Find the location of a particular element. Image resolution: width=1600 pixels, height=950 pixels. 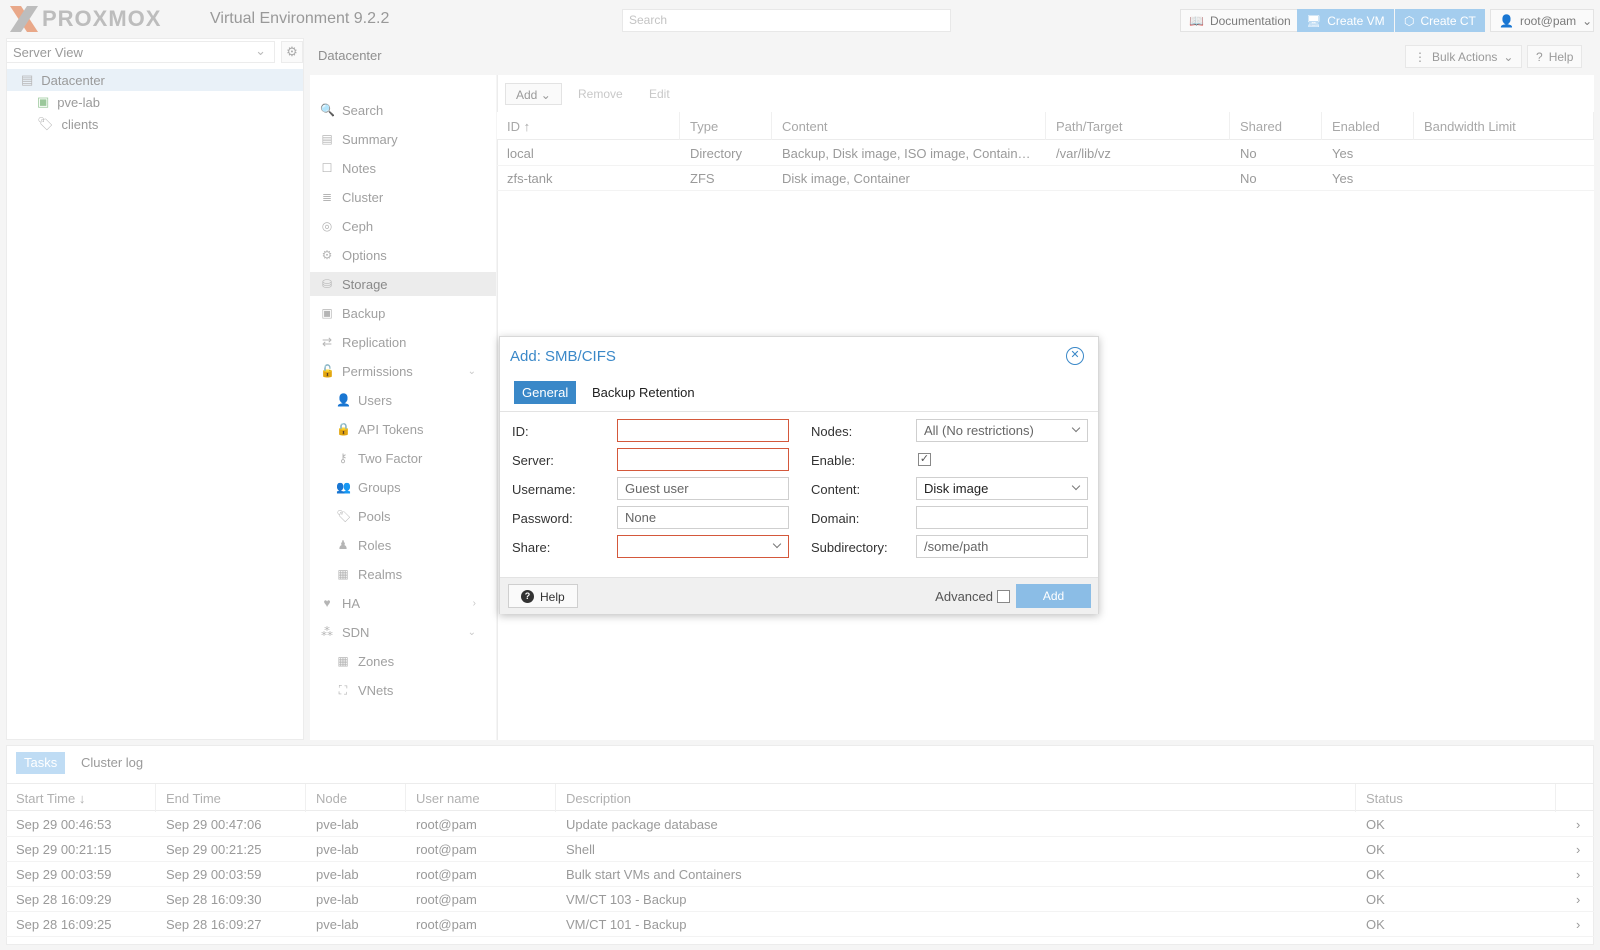

nav-item-options: ⚙ Options is located at coordinates (403, 255).